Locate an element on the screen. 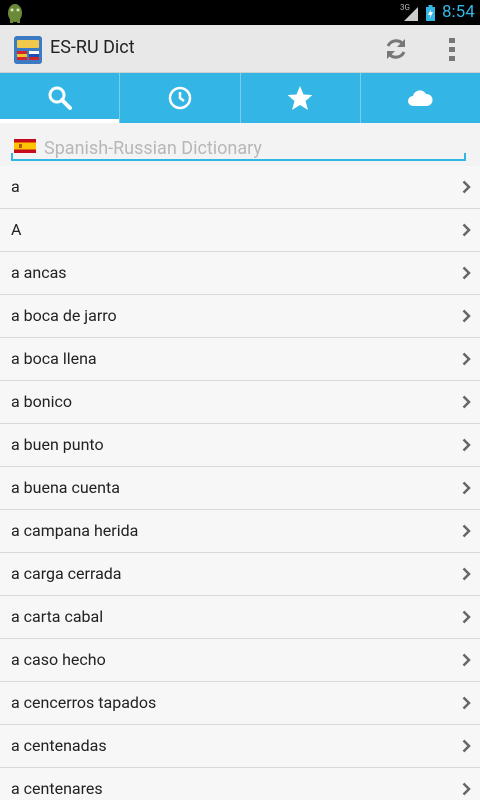 This screenshot has width=480, height=800. search-input is located at coordinates (254, 148).